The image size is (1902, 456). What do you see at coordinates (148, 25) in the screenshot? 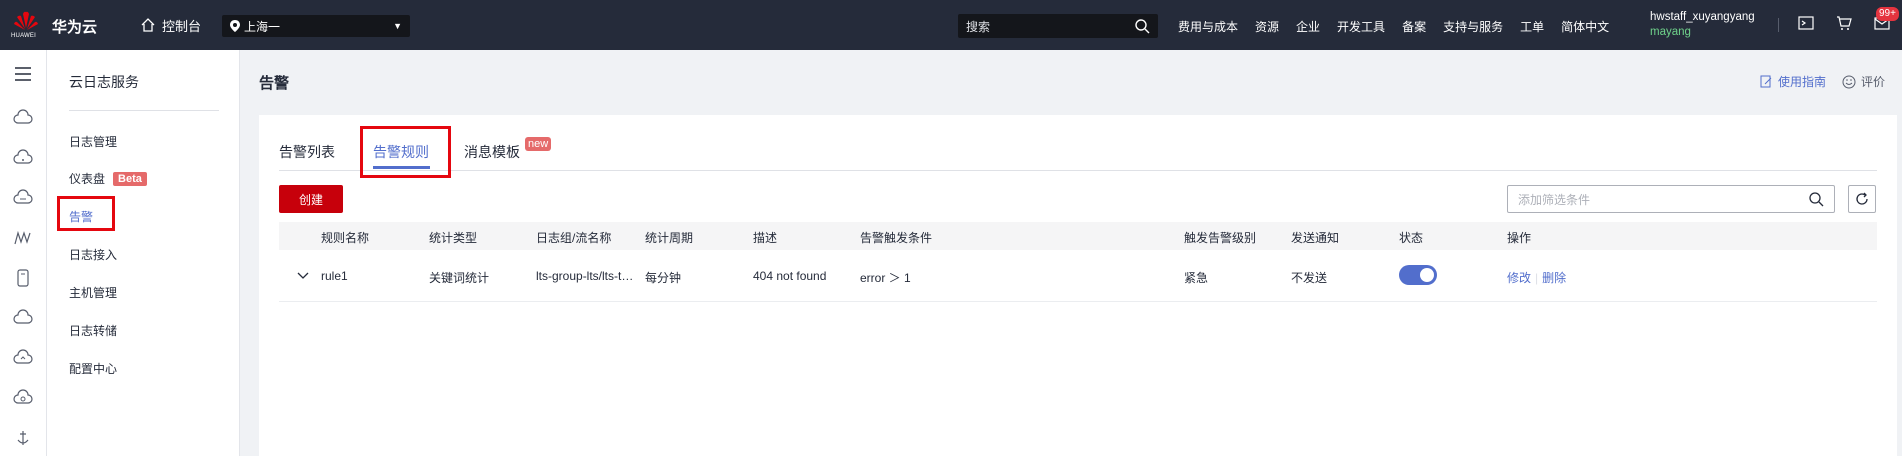
I see `home-icon` at bounding box center [148, 25].